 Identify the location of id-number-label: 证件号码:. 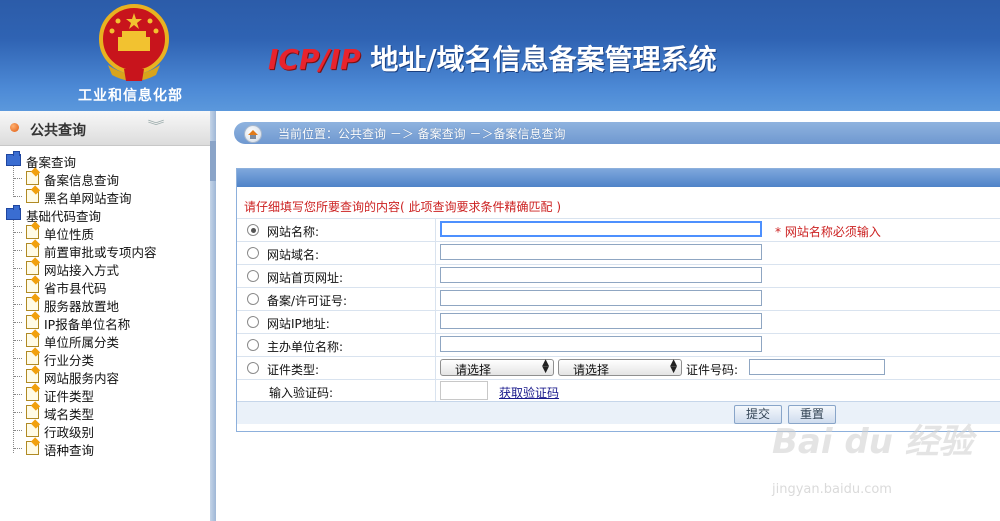
(712, 370).